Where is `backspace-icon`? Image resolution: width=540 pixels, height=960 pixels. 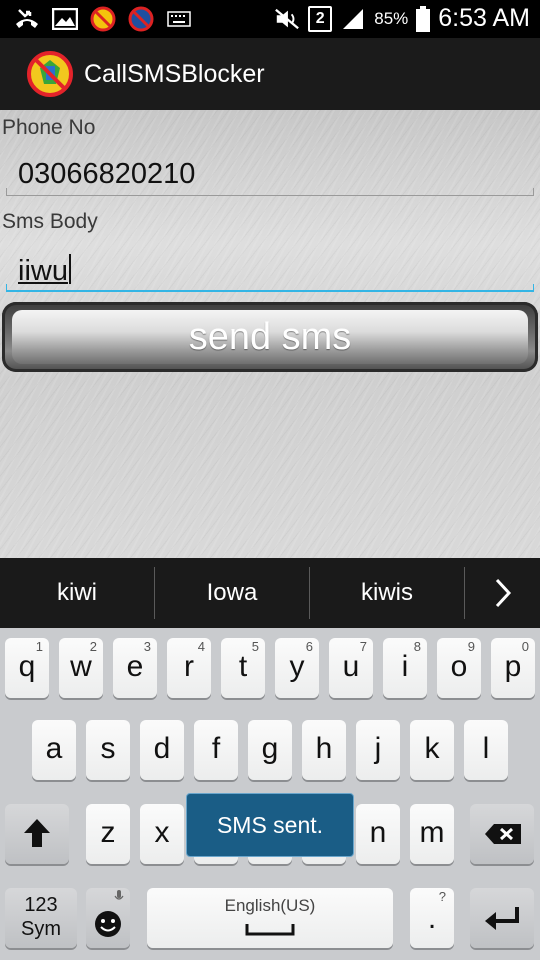
backspace-icon is located at coordinates (503, 834).